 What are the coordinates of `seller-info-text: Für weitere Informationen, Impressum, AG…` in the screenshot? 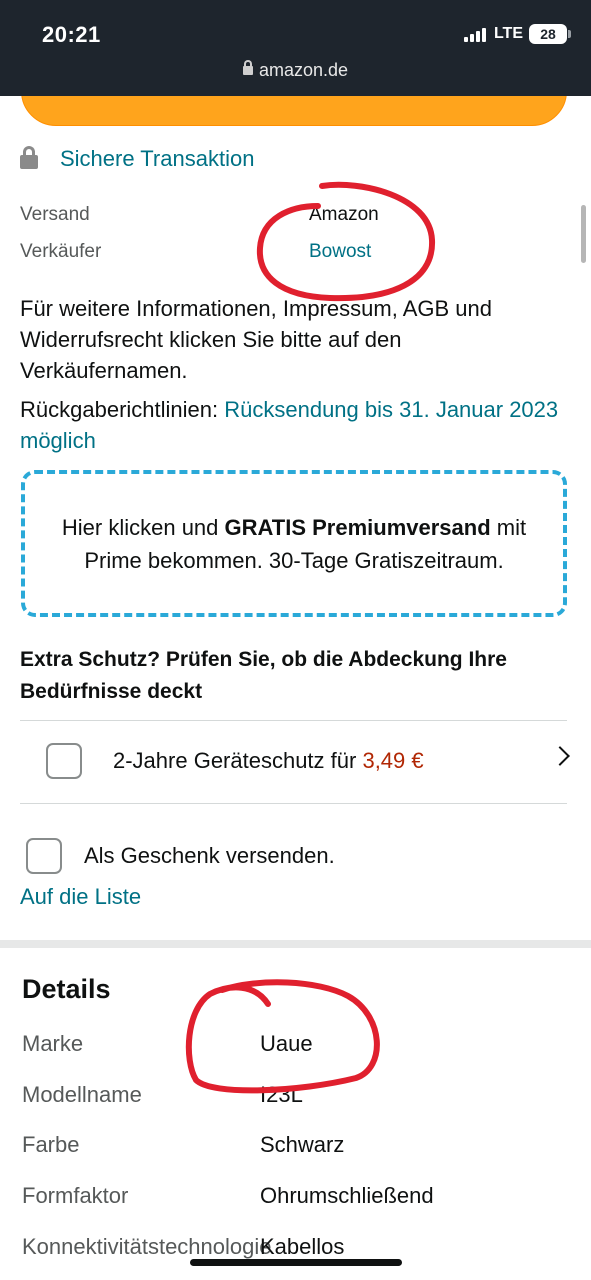 It's located at (256, 339).